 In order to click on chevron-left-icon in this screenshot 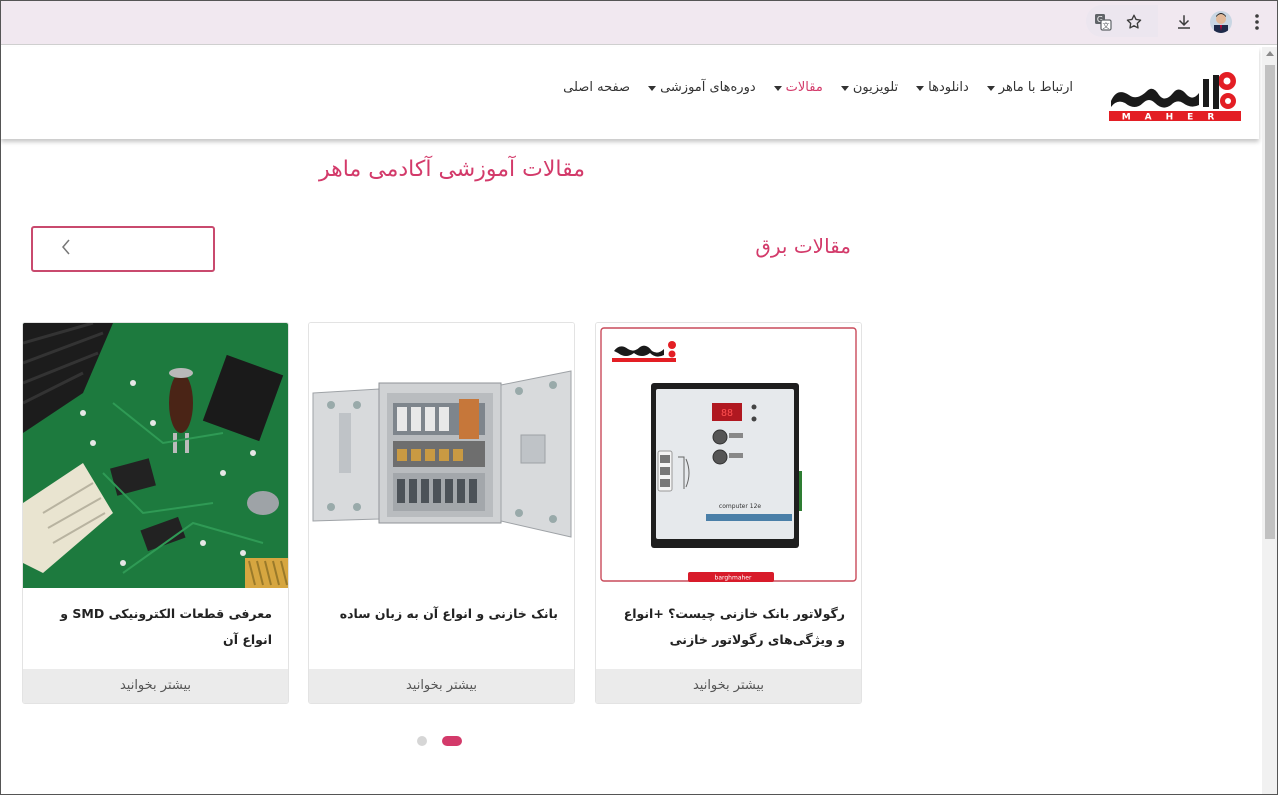, I will do `click(66, 249)`.